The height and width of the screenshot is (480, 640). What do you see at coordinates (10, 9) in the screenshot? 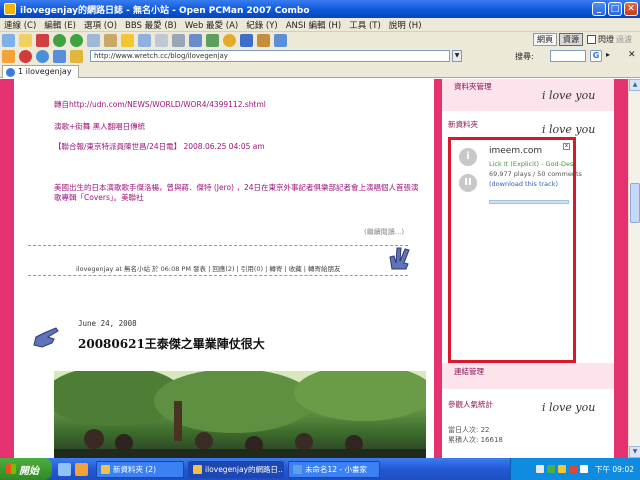
I see `app-icon` at bounding box center [10, 9].